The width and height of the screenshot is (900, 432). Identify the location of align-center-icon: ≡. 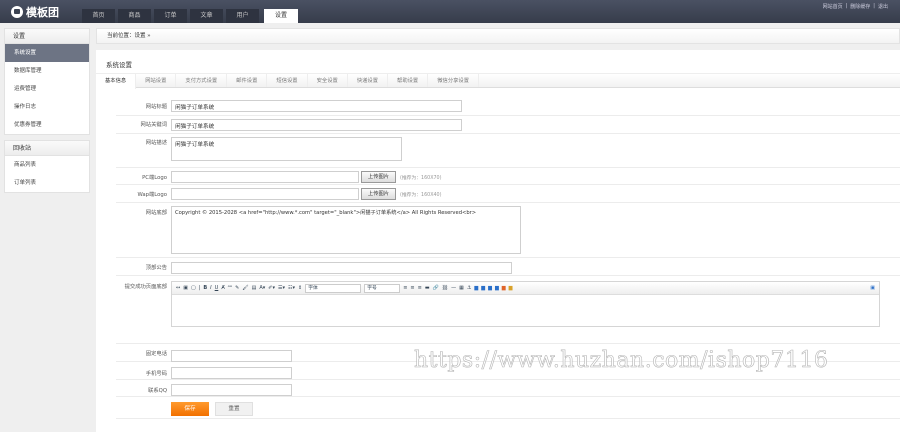
(412, 288).